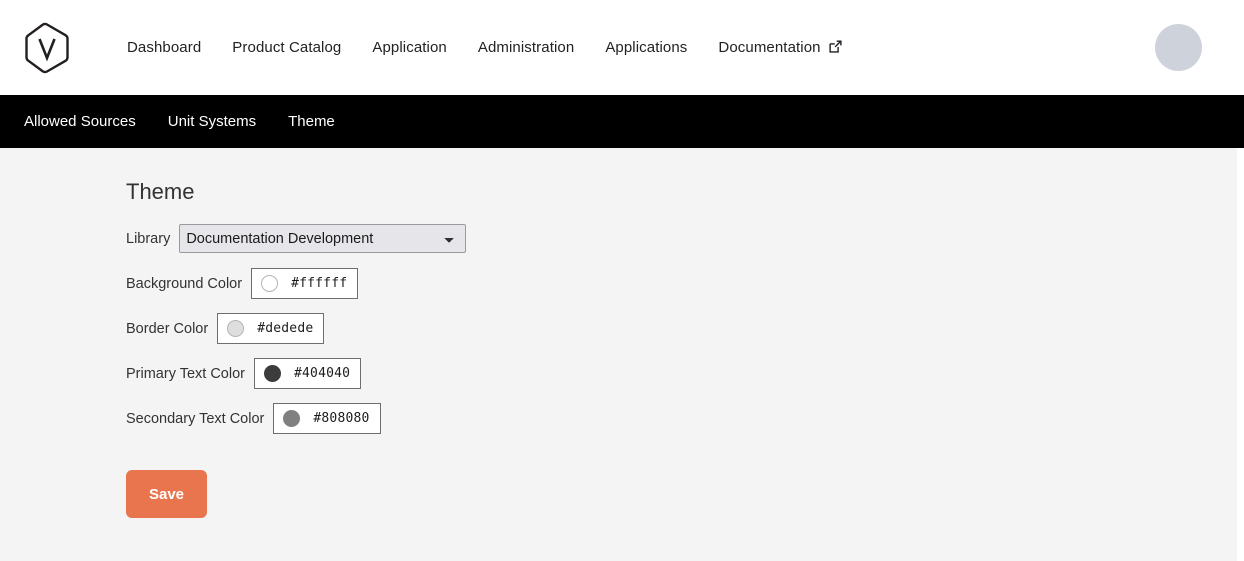 Image resolution: width=1244 pixels, height=561 pixels. I want to click on nav-item-label: Application, so click(409, 47).